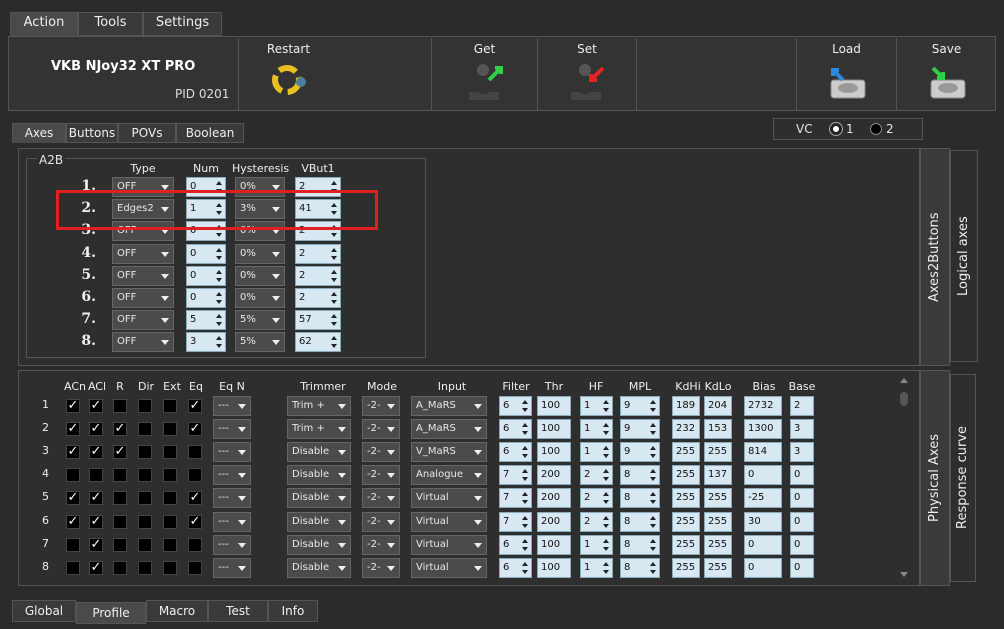 The image size is (1004, 629). What do you see at coordinates (763, 544) in the screenshot?
I see `bias-field: 0` at bounding box center [763, 544].